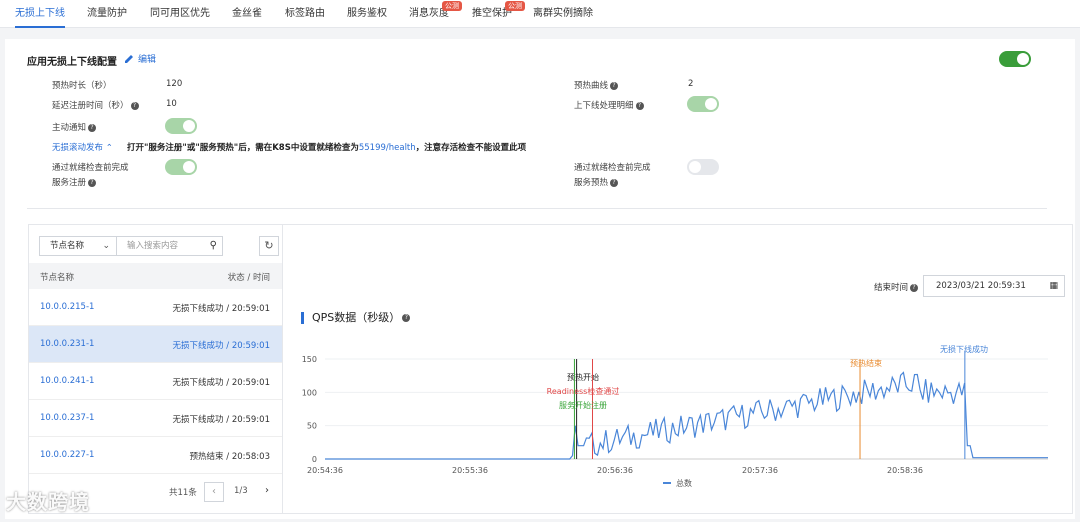 Image resolution: width=1080 pixels, height=522 pixels. I want to click on divider, so click(537, 208).